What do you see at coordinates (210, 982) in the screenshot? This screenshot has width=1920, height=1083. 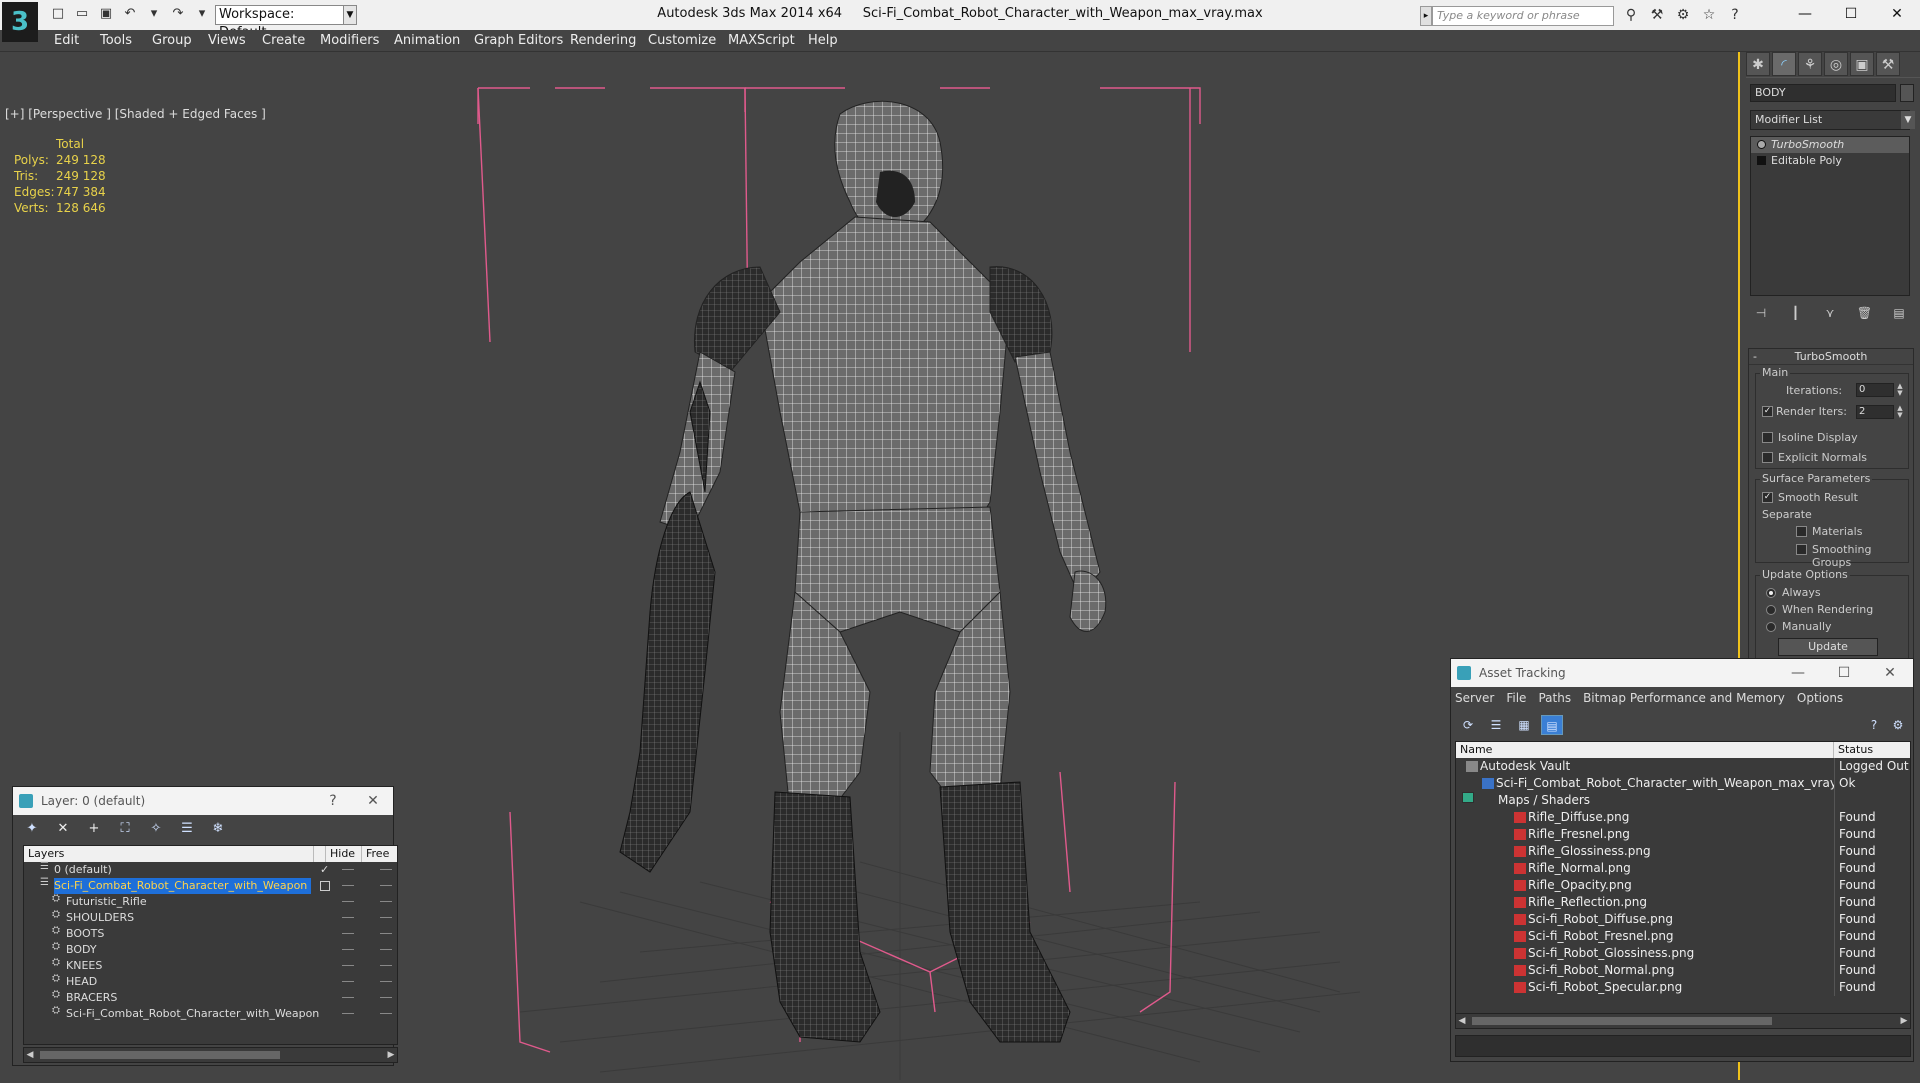 I see `layer-row: ⛭ HEAD` at bounding box center [210, 982].